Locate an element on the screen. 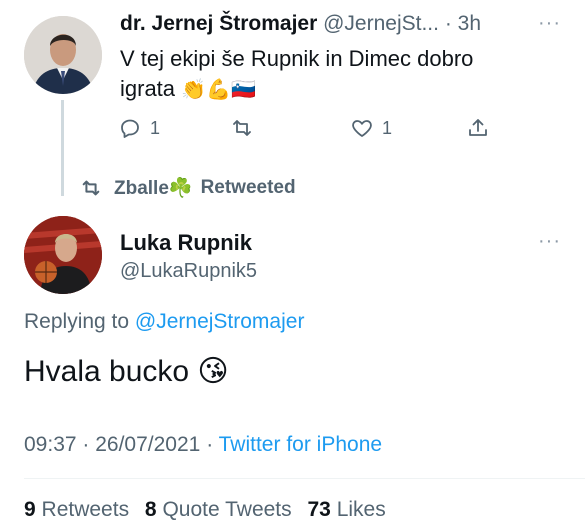 Image resolution: width=585 pixels, height=532 pixels. reply-icon is located at coordinates (130, 128).